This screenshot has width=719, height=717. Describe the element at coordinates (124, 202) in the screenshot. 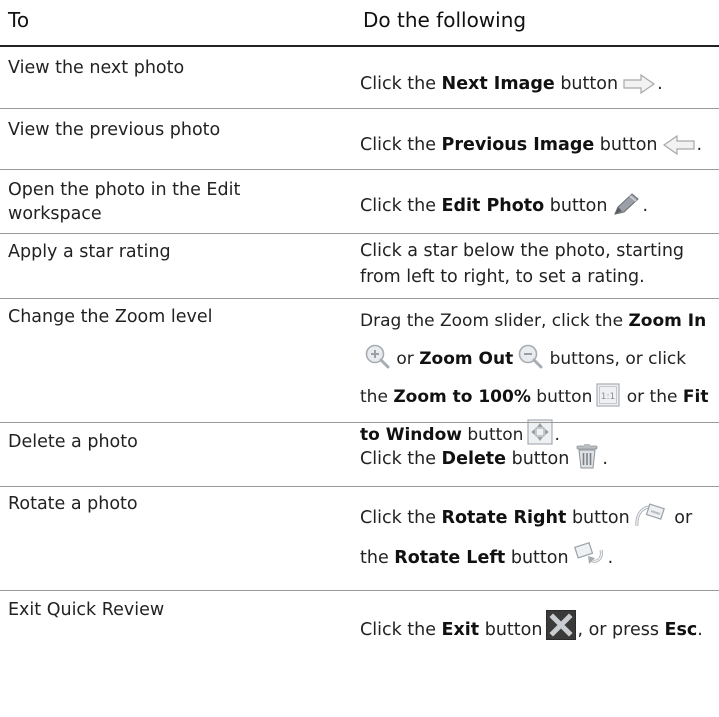

I see `task-cell: Open the photo in the Edit workspace` at that location.